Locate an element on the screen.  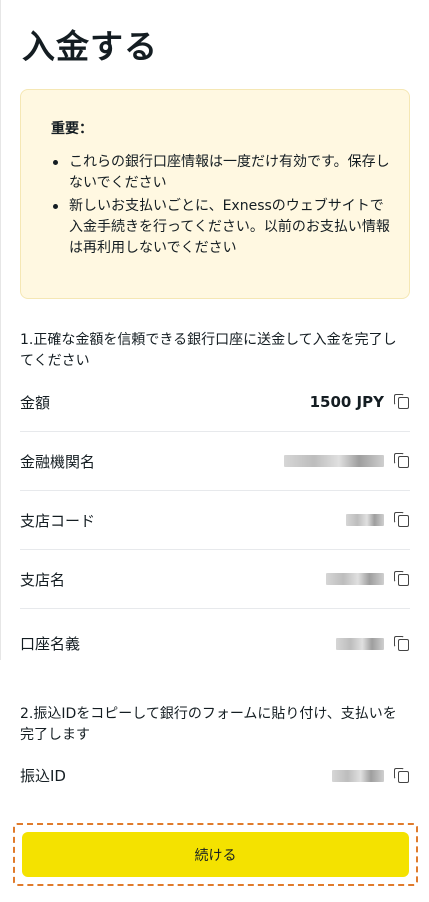
bank-name-row: 金融機関名 is located at coordinates (215, 461).